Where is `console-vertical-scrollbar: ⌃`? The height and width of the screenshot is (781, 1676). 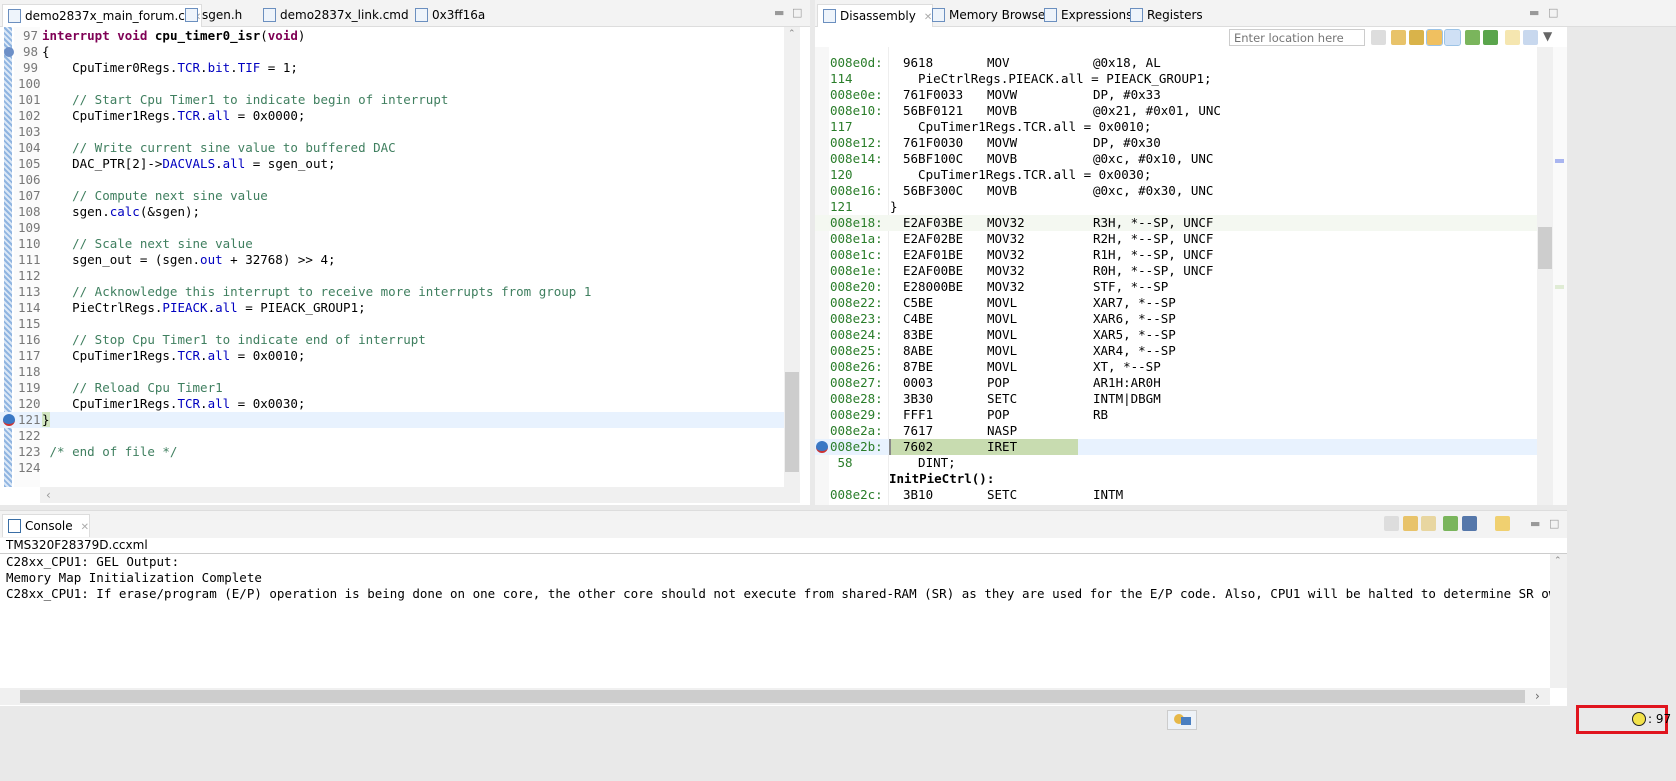 console-vertical-scrollbar: ⌃ is located at coordinates (1558, 621).